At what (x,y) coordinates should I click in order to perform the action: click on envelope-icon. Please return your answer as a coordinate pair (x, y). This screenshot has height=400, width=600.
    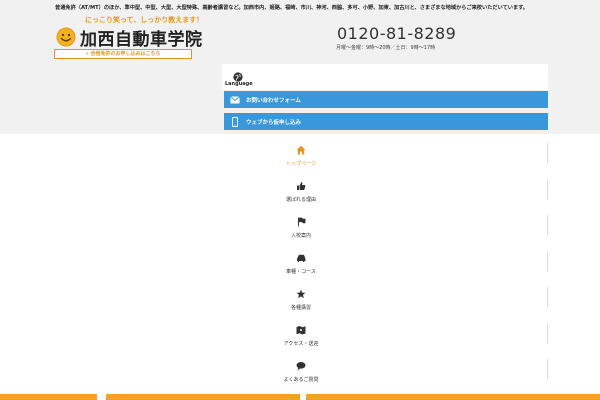
    Looking at the image, I should click on (235, 100).